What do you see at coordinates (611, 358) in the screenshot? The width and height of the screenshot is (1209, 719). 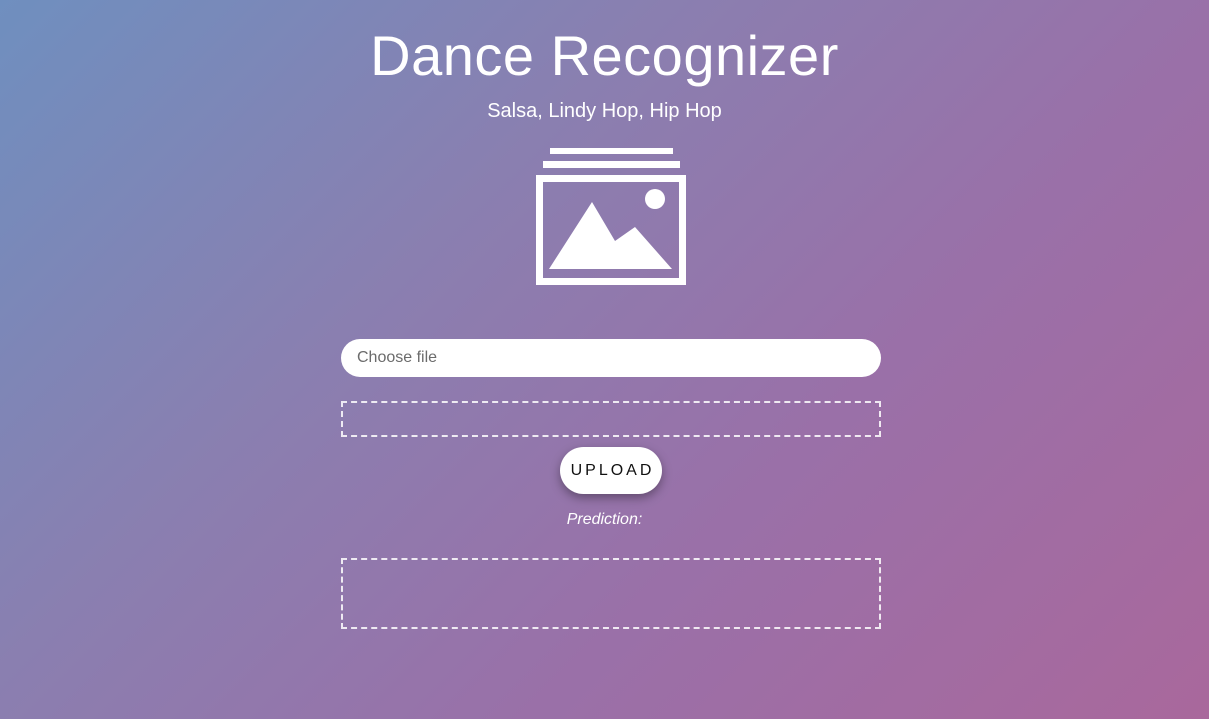 I see `file-chooser-input: Choose file` at bounding box center [611, 358].